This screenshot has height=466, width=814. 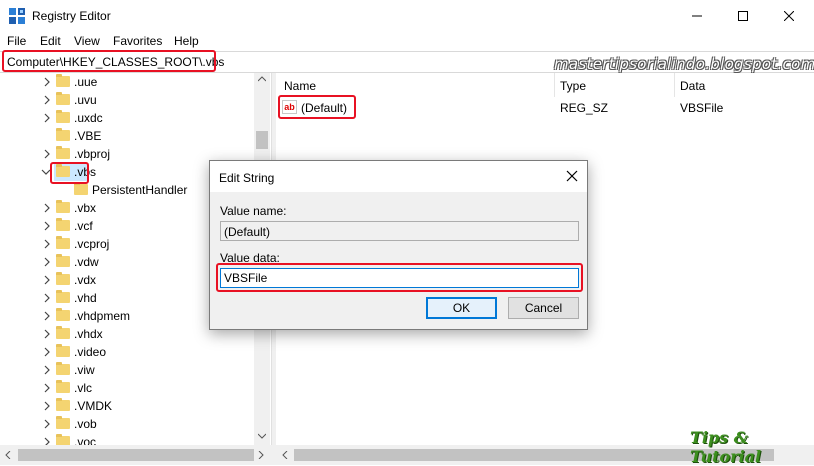 I want to click on tree-item-label: .vcproj, so click(x=92, y=244).